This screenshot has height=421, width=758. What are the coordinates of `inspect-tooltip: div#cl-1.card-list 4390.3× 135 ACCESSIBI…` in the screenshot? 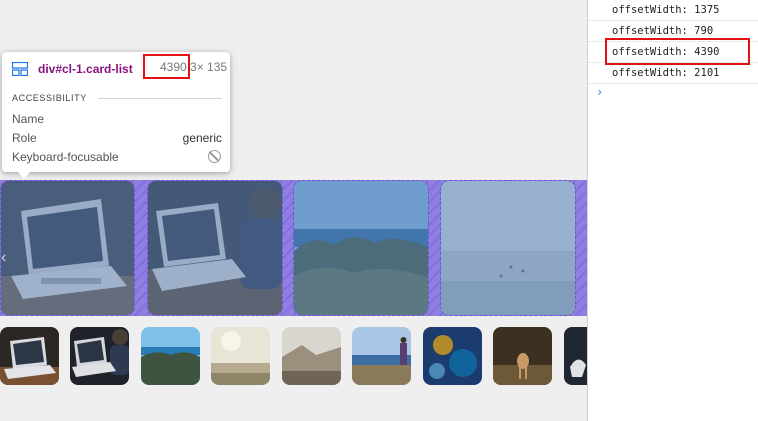 It's located at (116, 112).